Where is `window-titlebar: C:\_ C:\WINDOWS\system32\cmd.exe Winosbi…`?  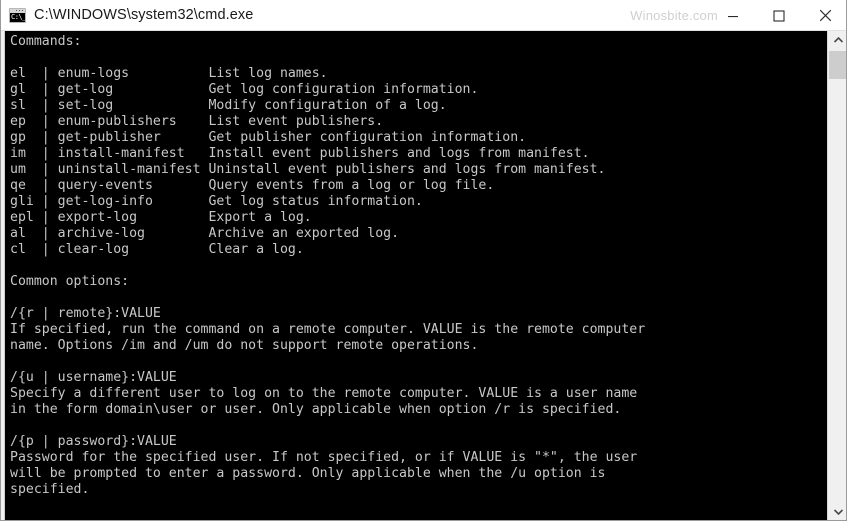
window-titlebar: C:\_ C:\WINDOWS\system32\cmd.exe Winosbi… is located at coordinates (423, 15).